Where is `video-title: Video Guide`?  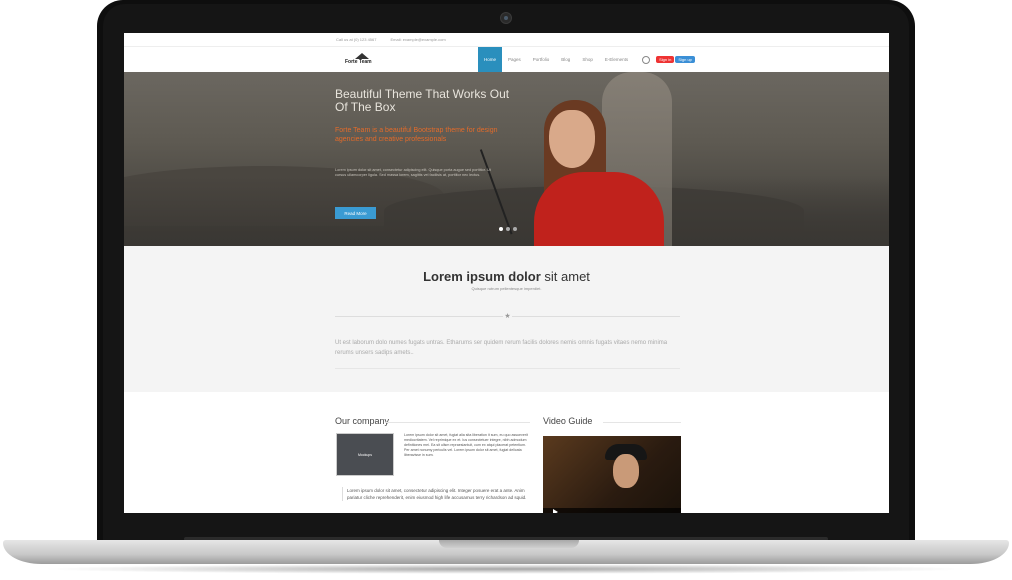
video-title: Video Guide is located at coordinates (568, 421).